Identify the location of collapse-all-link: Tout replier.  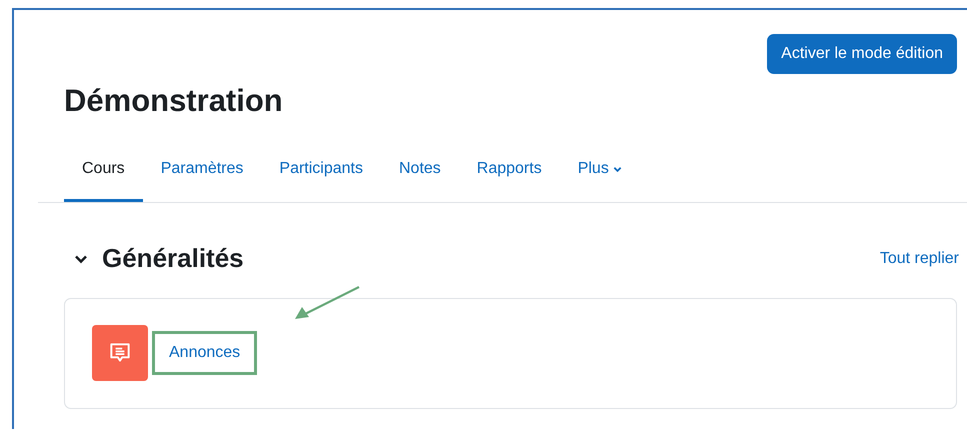
(919, 259).